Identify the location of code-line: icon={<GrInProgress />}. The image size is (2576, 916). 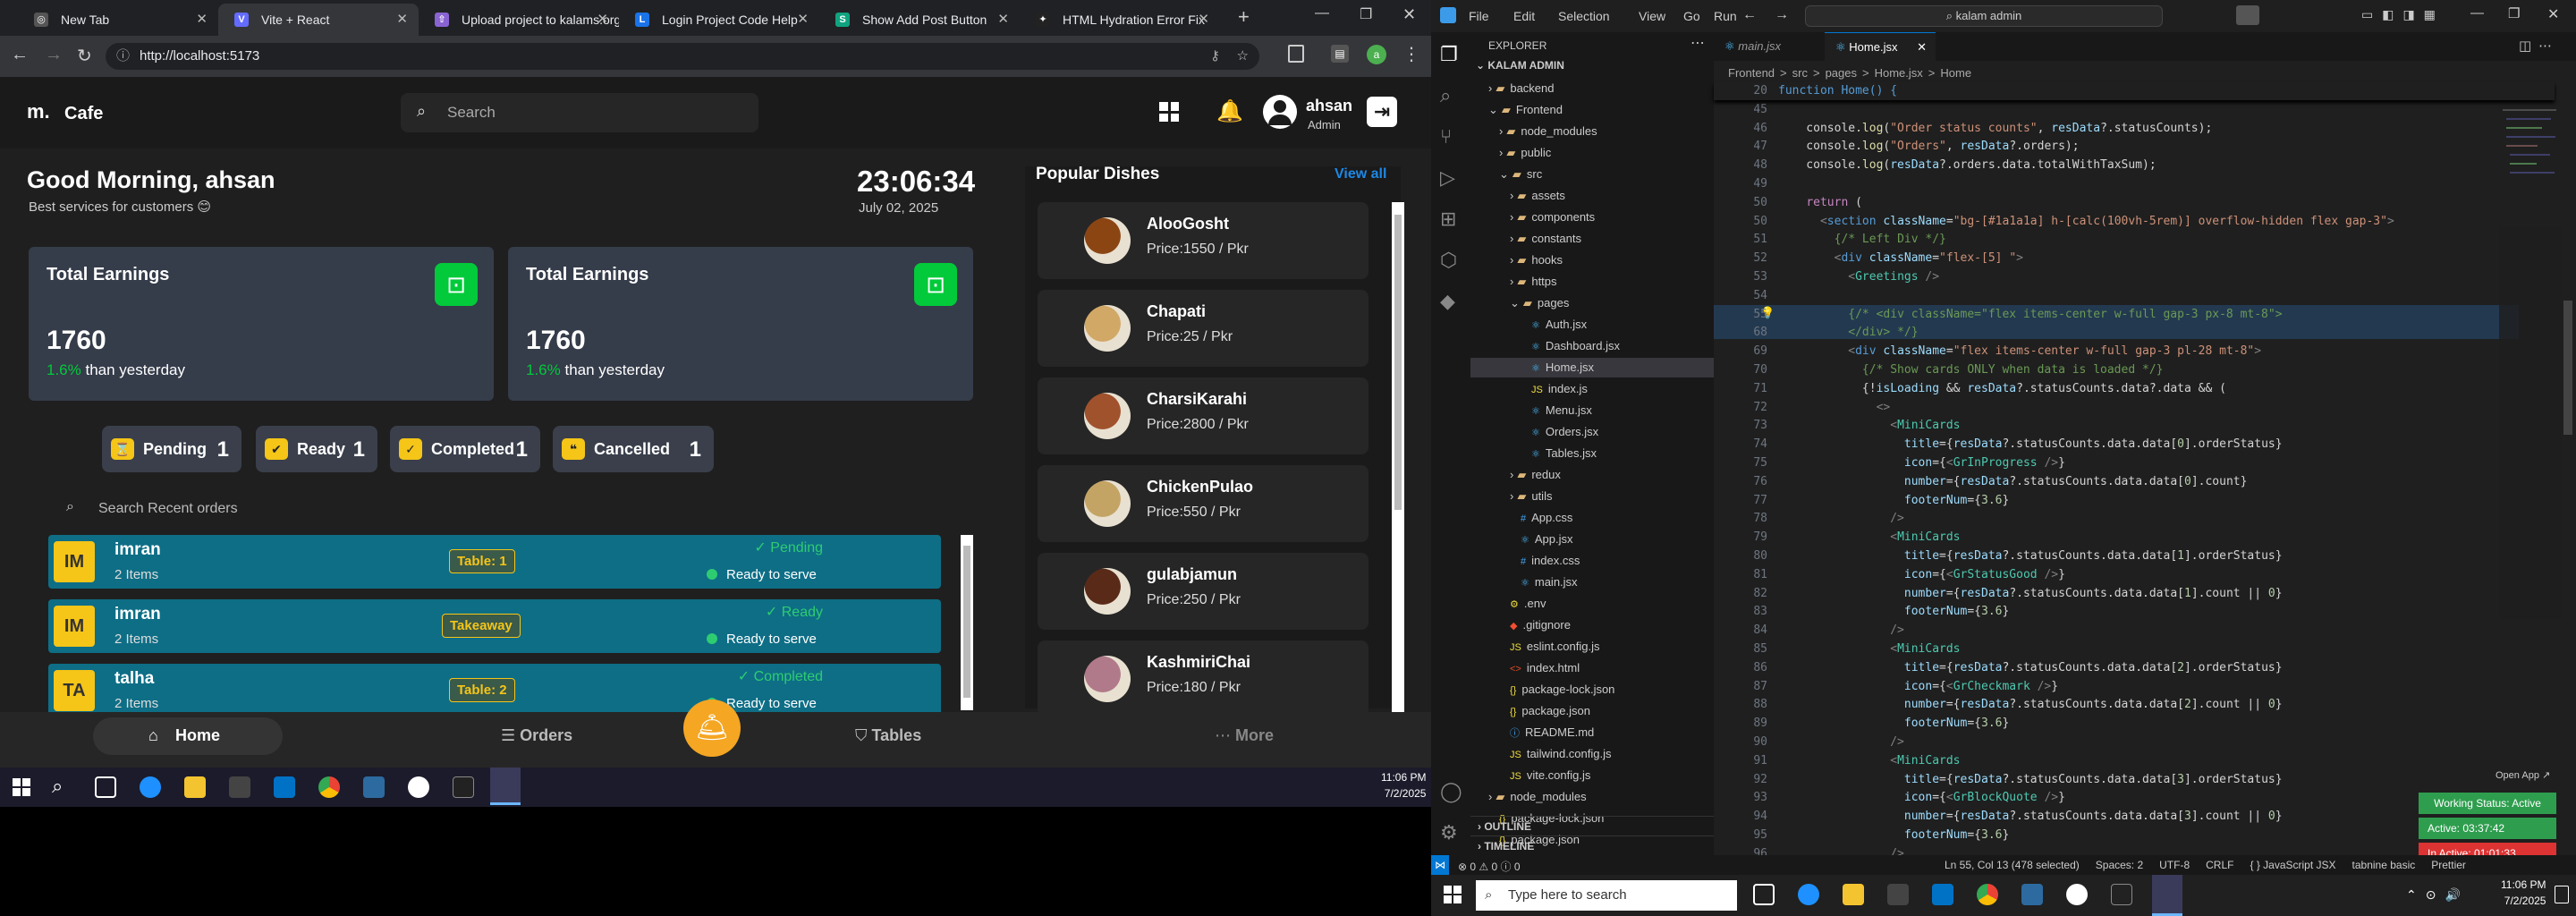
(1921, 463).